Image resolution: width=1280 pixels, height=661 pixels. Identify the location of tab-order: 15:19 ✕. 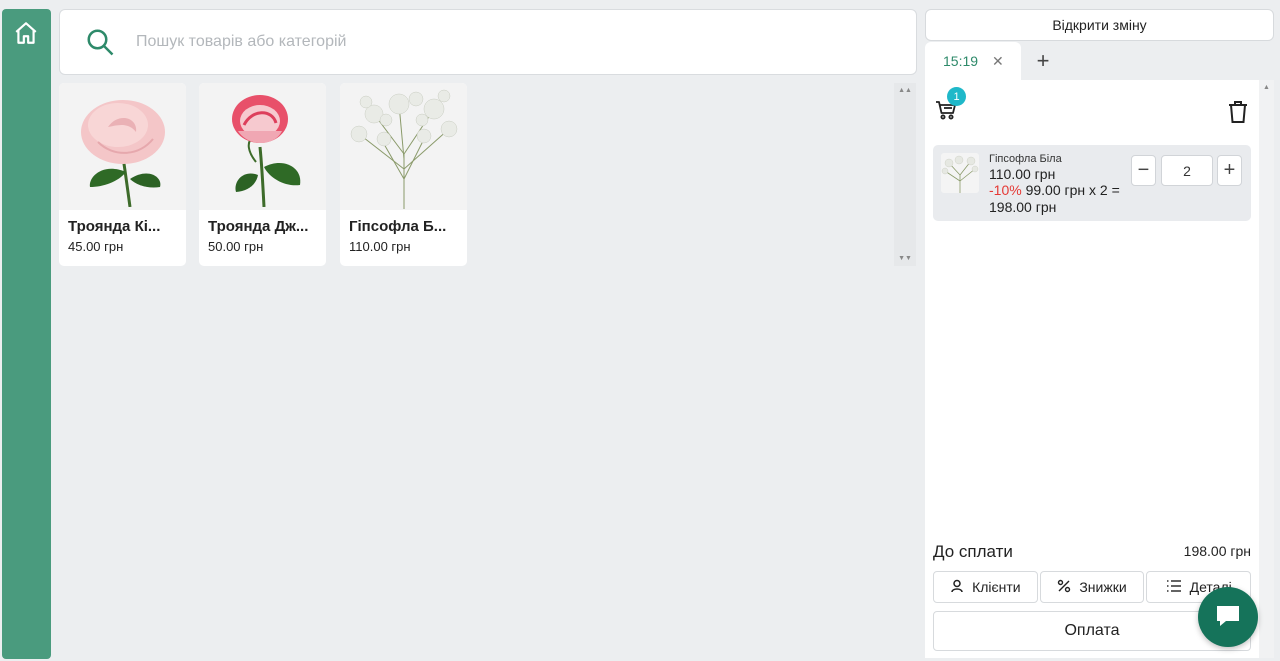
(973, 61).